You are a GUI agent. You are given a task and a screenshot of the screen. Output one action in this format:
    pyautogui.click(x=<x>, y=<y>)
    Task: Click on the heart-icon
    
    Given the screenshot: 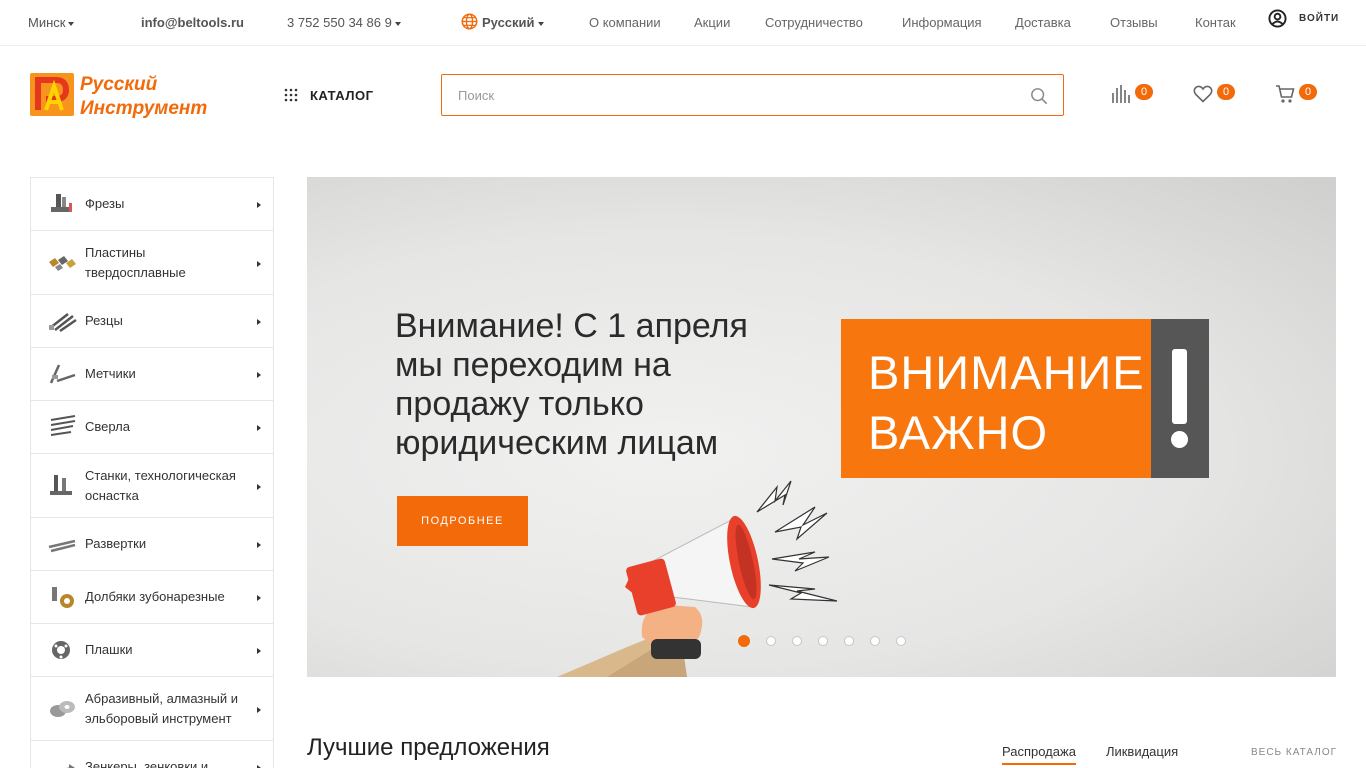 What is the action you would take?
    pyautogui.click(x=1203, y=94)
    